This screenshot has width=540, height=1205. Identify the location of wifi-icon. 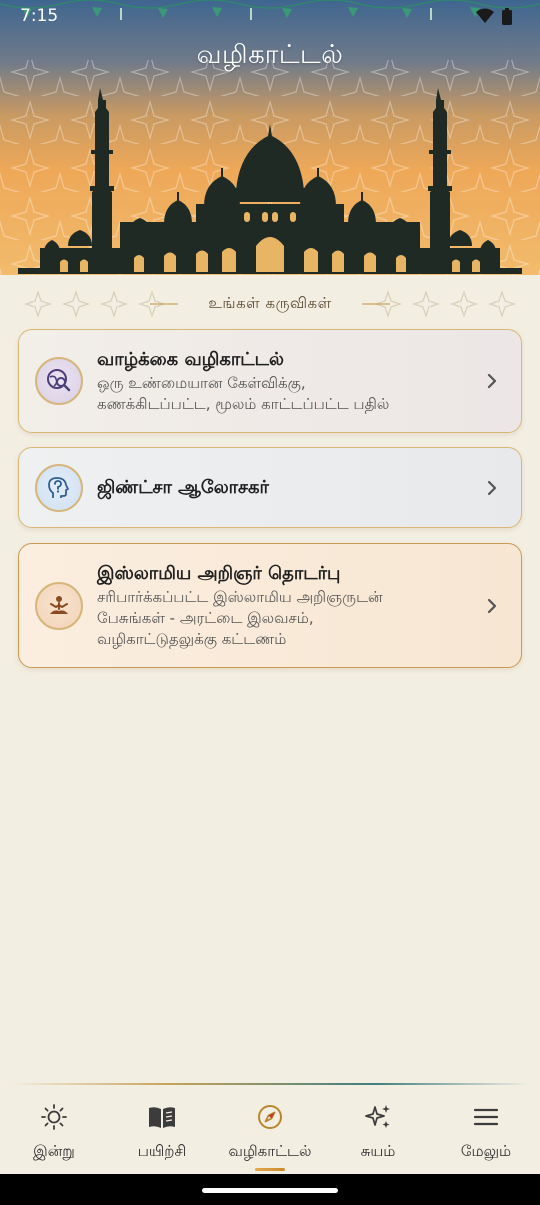
(485, 15).